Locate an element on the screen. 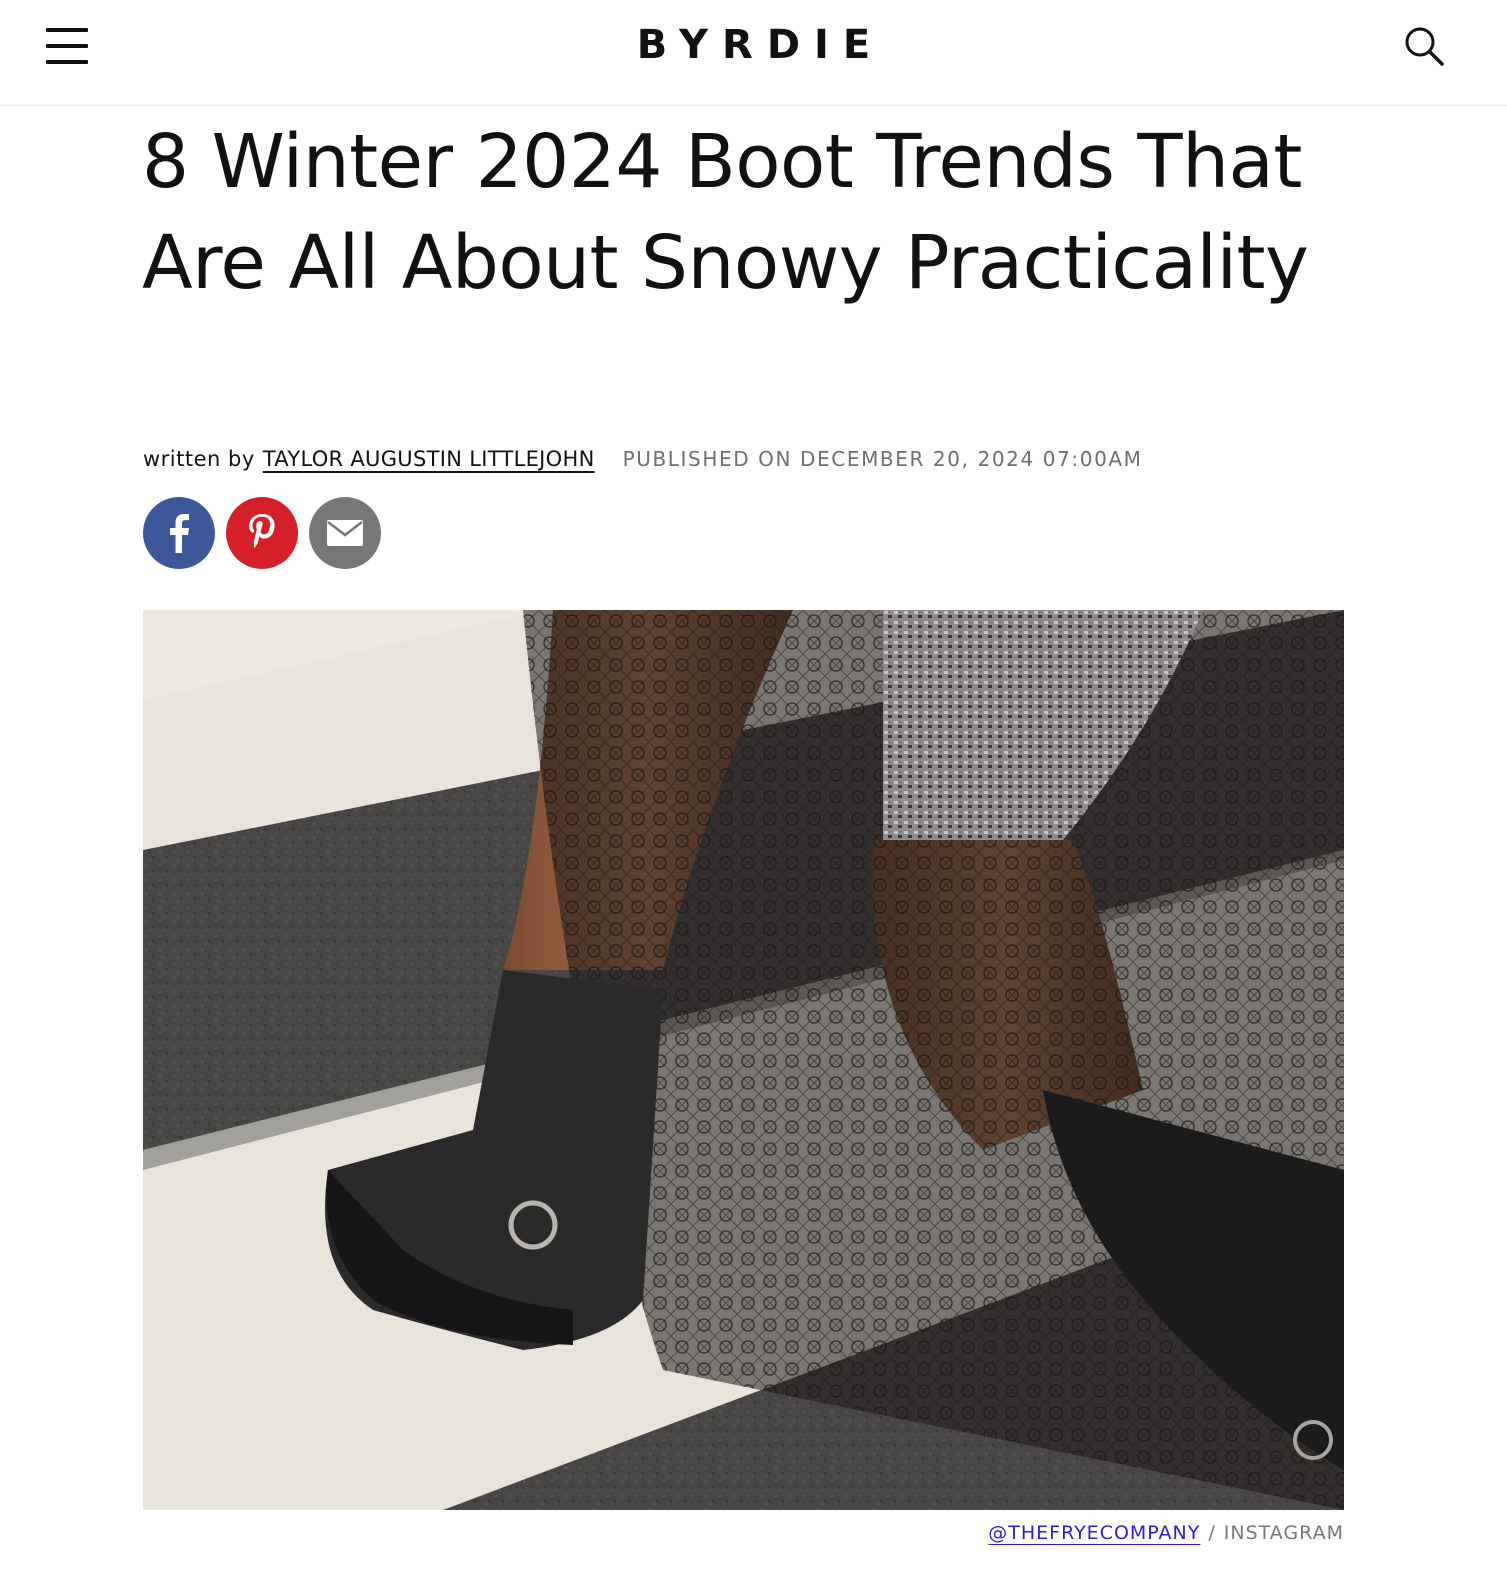 This screenshot has width=1507, height=1592. pinterest-icon is located at coordinates (262, 531).